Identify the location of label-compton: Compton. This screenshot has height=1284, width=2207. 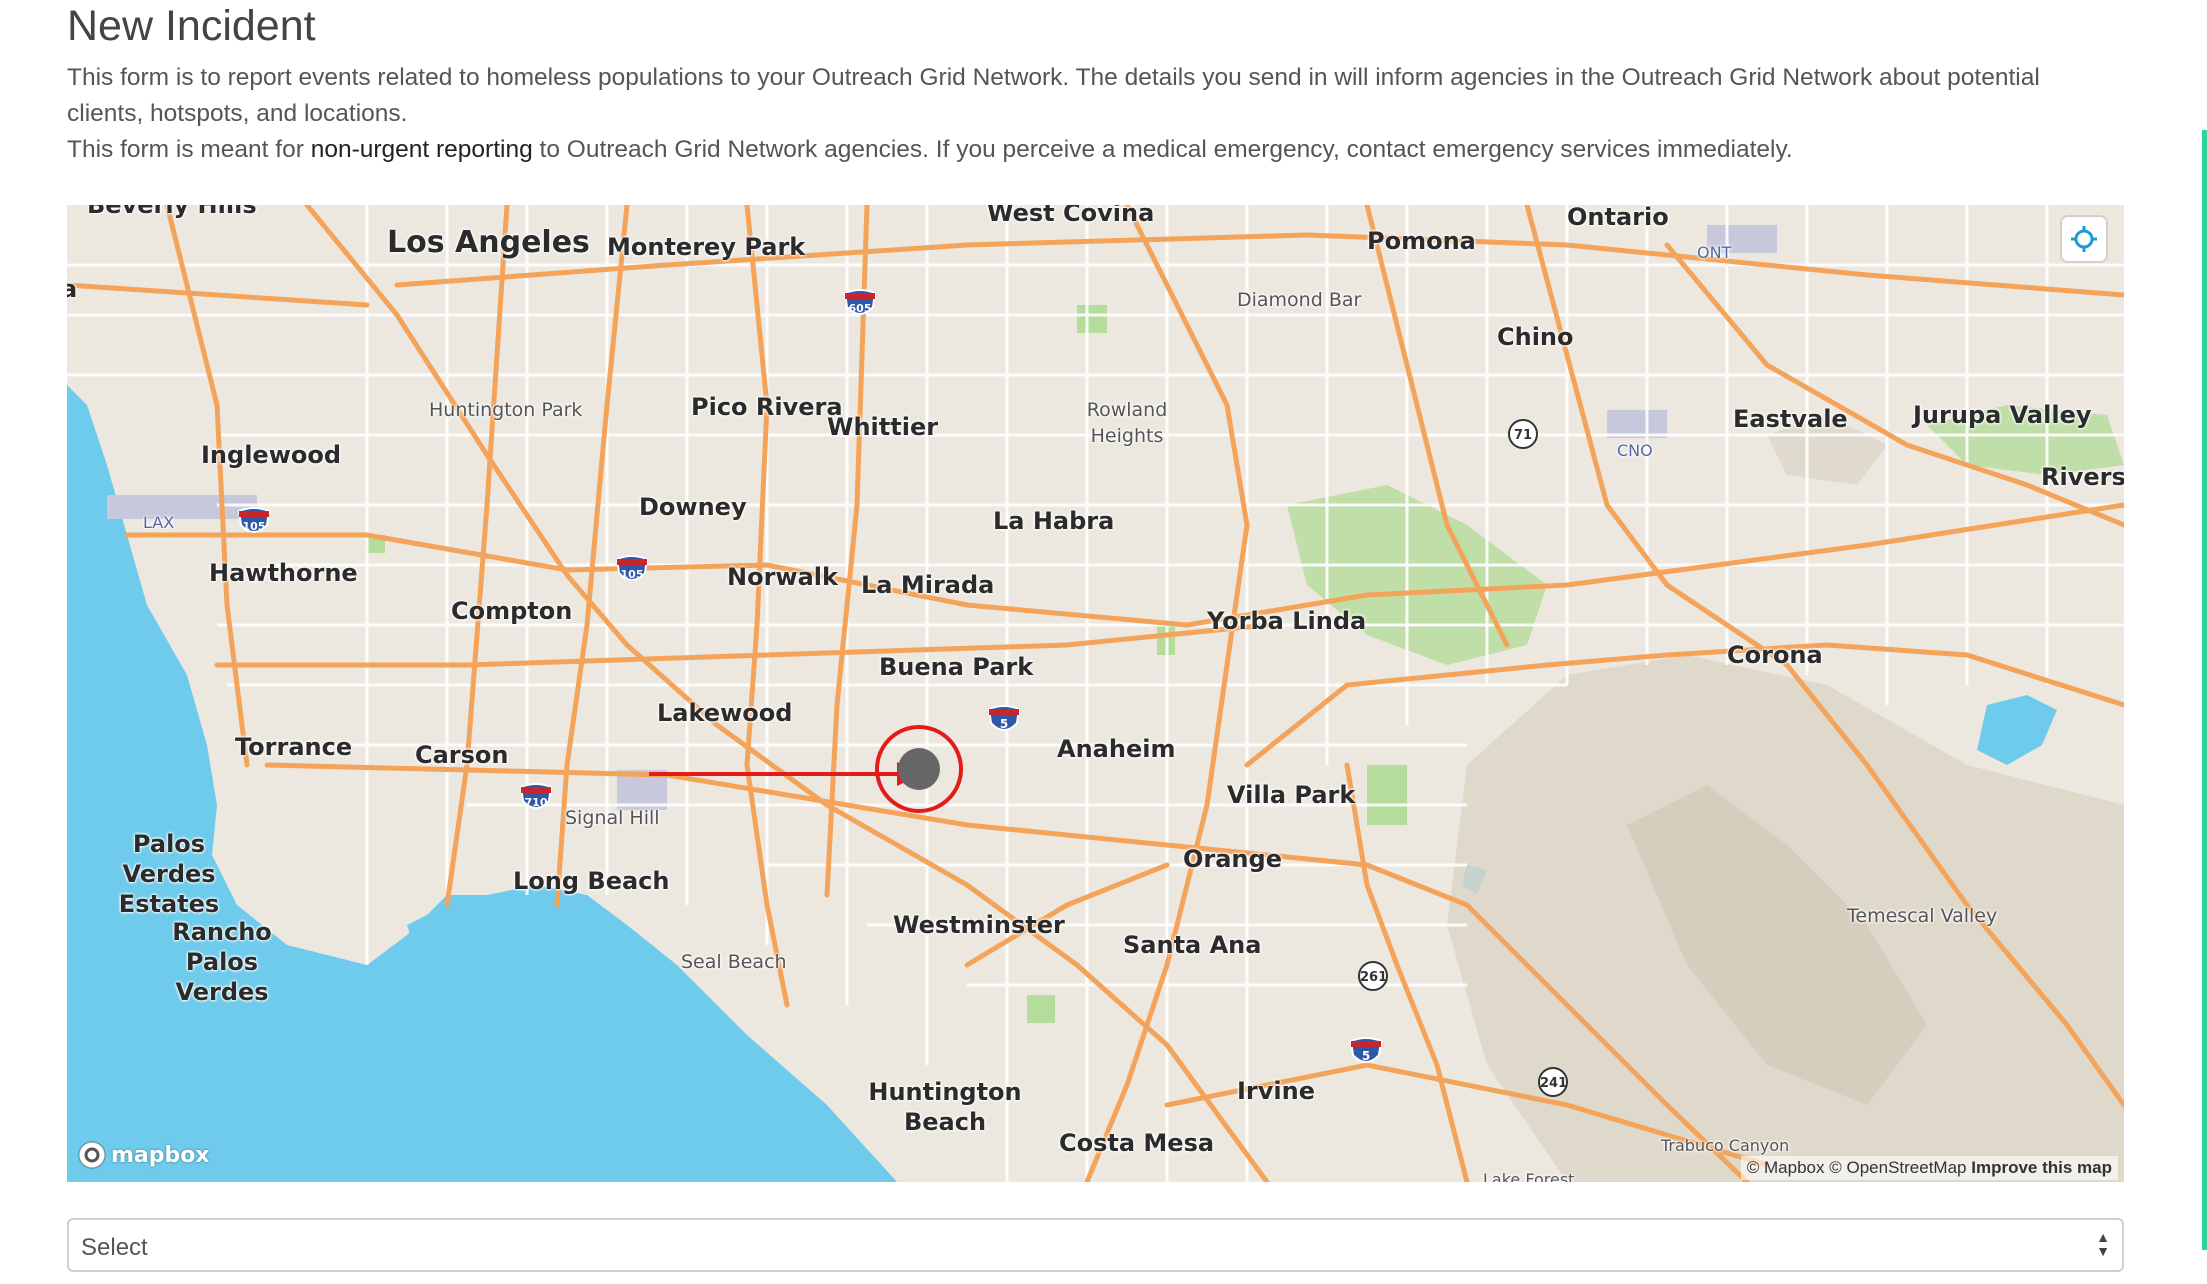
(512, 611).